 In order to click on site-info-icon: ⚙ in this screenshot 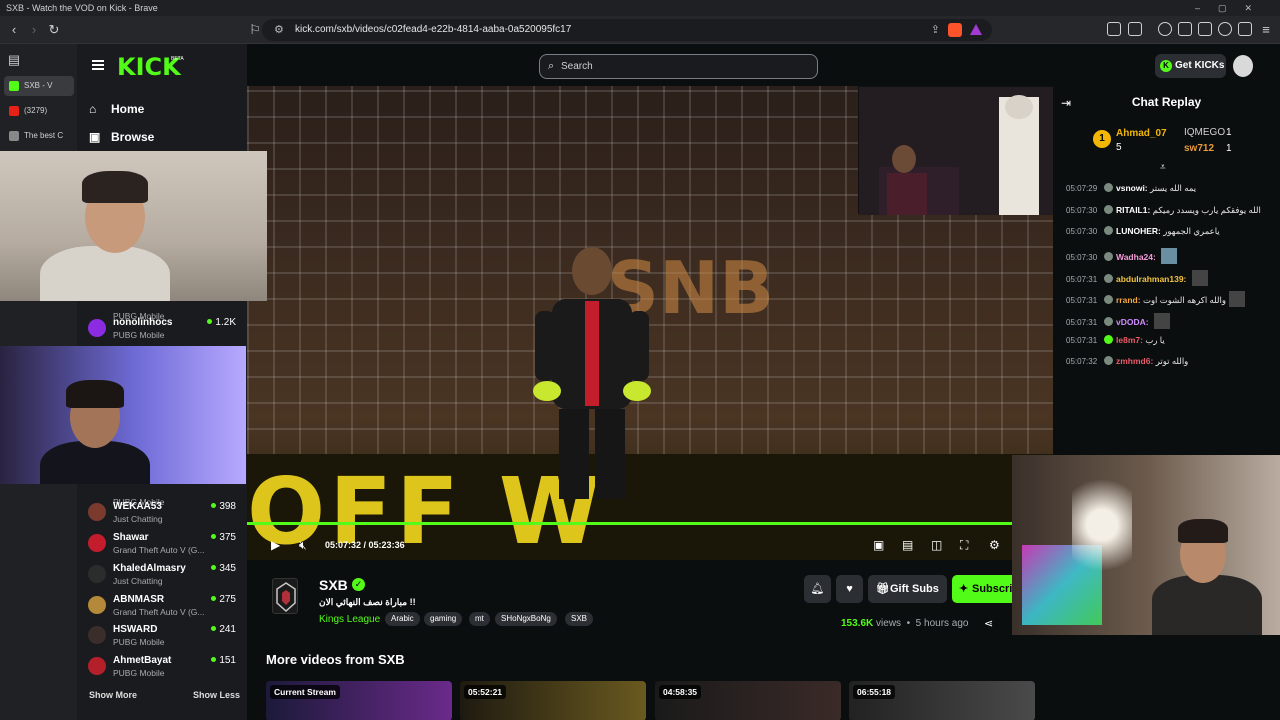, I will do `click(279, 29)`.